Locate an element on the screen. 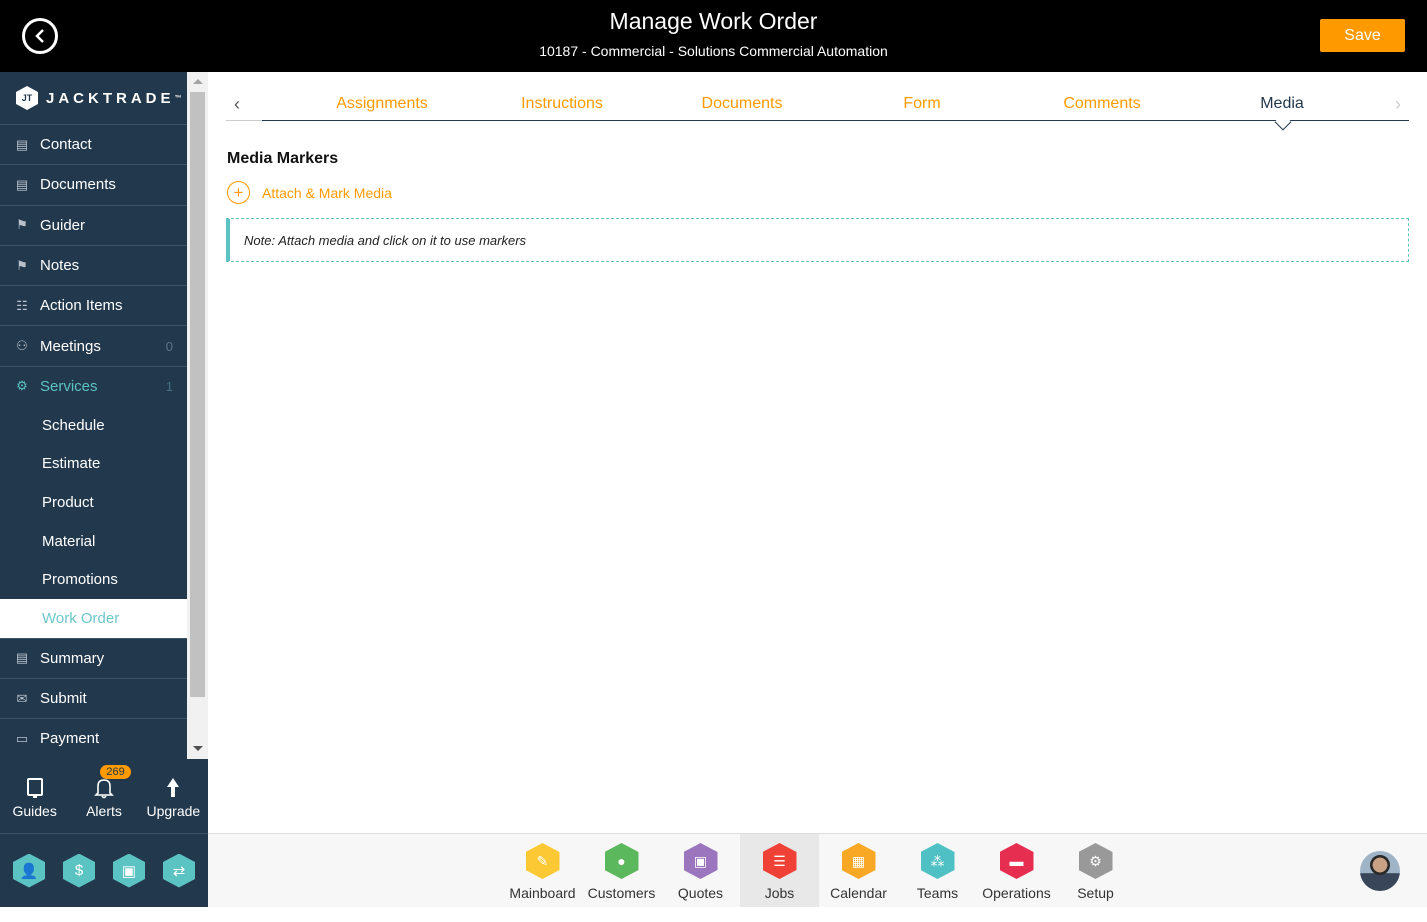  alerts-button: 269 Alerts is located at coordinates (103, 796).